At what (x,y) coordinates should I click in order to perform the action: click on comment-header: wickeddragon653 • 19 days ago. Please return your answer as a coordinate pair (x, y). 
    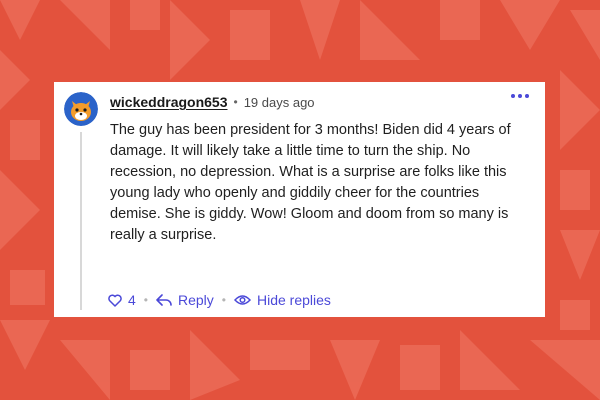
    Looking at the image, I should click on (212, 102).